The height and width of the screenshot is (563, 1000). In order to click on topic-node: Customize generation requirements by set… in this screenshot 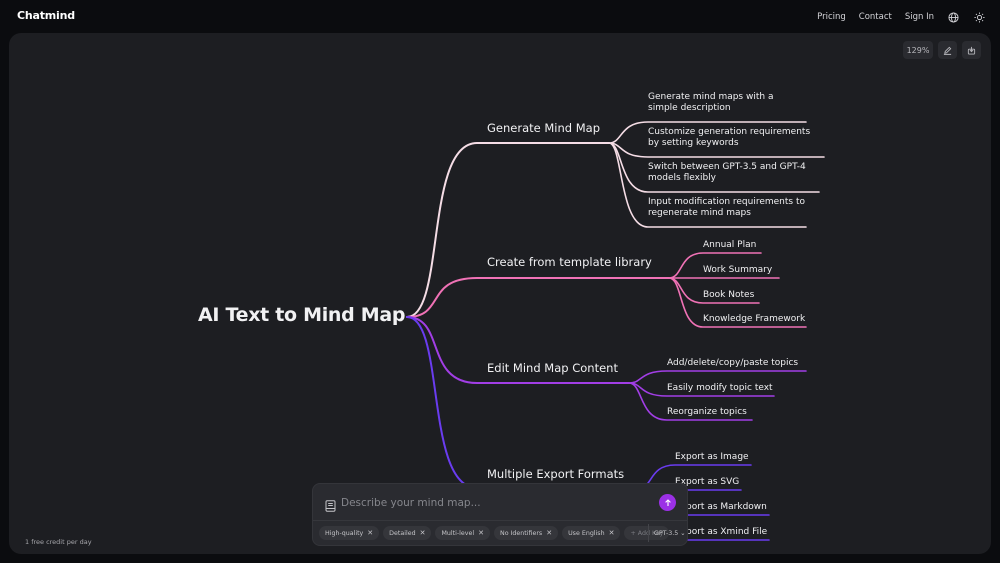, I will do `click(736, 137)`.